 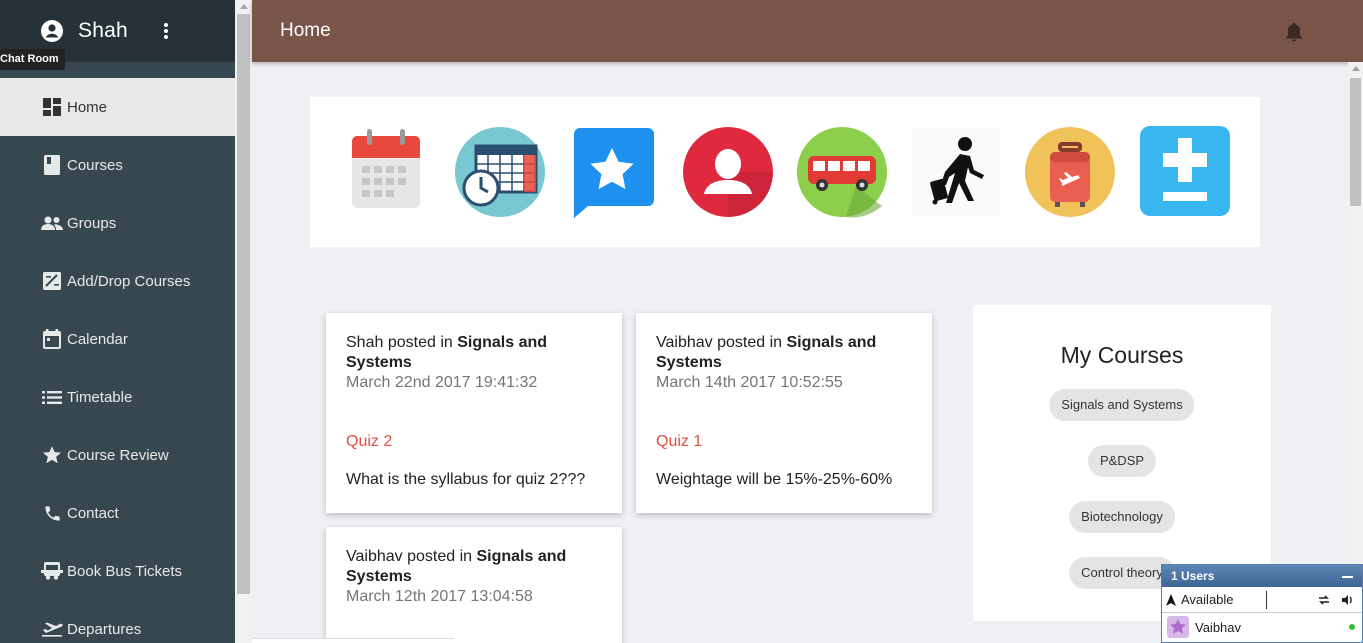 What do you see at coordinates (1122, 355) in the screenshot?
I see `my-courses-title: My Courses` at bounding box center [1122, 355].